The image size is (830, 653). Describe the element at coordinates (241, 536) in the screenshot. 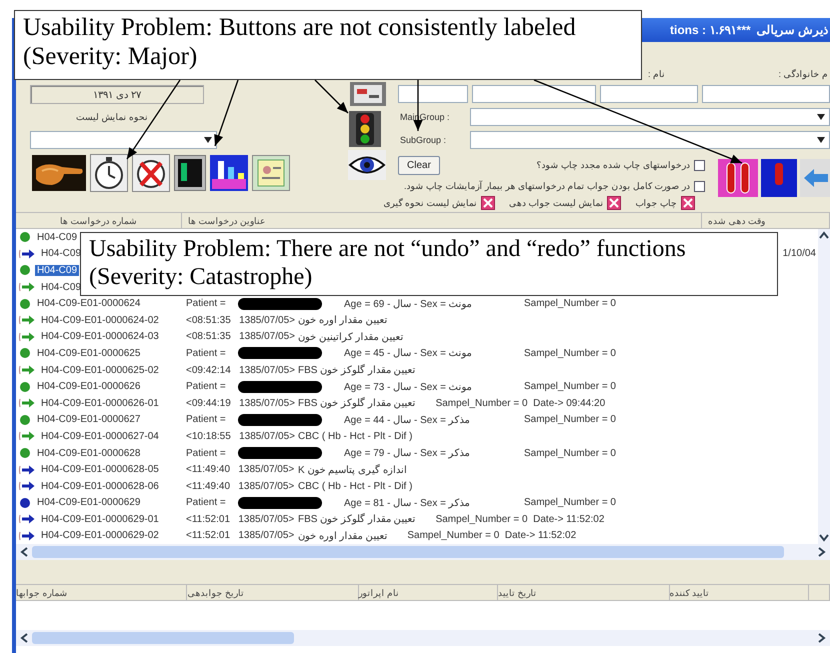

I see `row-text: <11:52:01 1385/07/05>` at that location.